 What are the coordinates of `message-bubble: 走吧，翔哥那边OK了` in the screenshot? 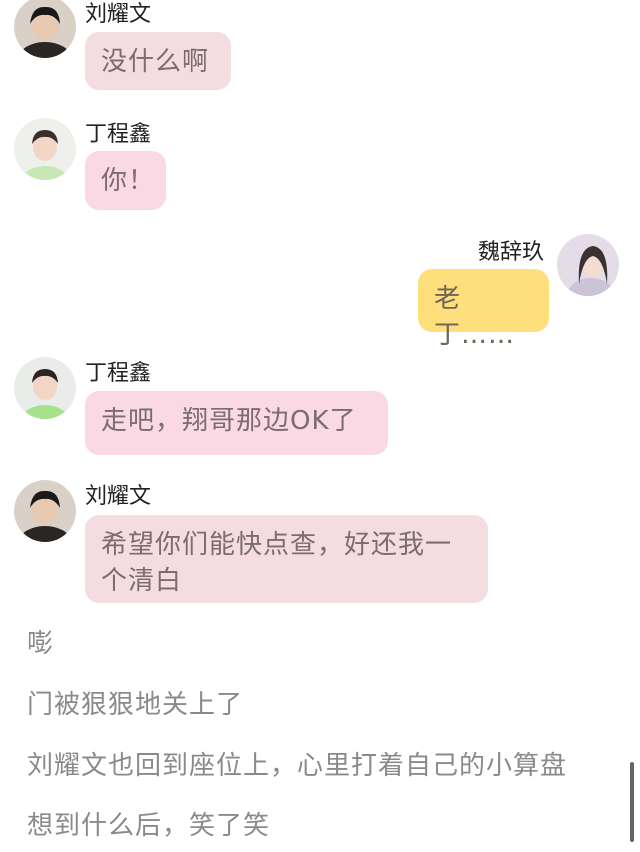 It's located at (236, 423).